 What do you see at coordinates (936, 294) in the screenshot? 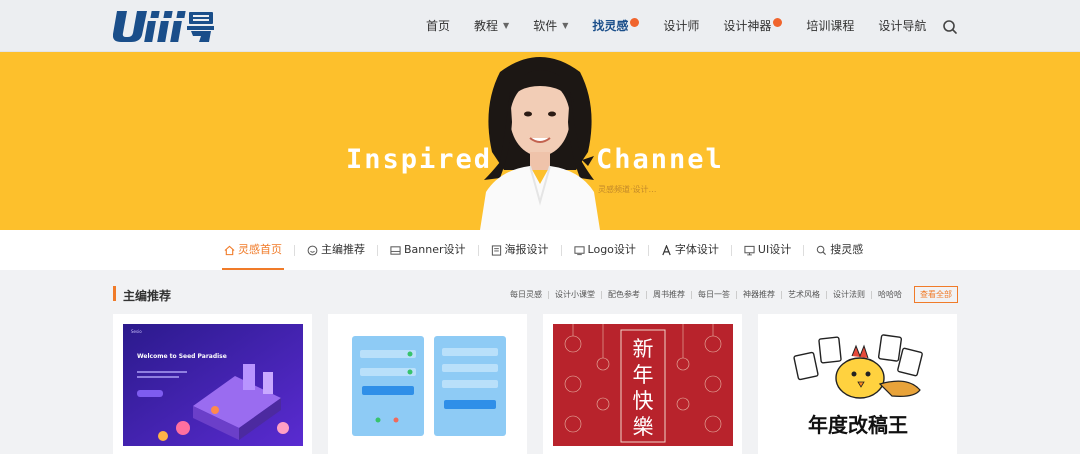
I see `view-all-button: 查看全部` at bounding box center [936, 294].